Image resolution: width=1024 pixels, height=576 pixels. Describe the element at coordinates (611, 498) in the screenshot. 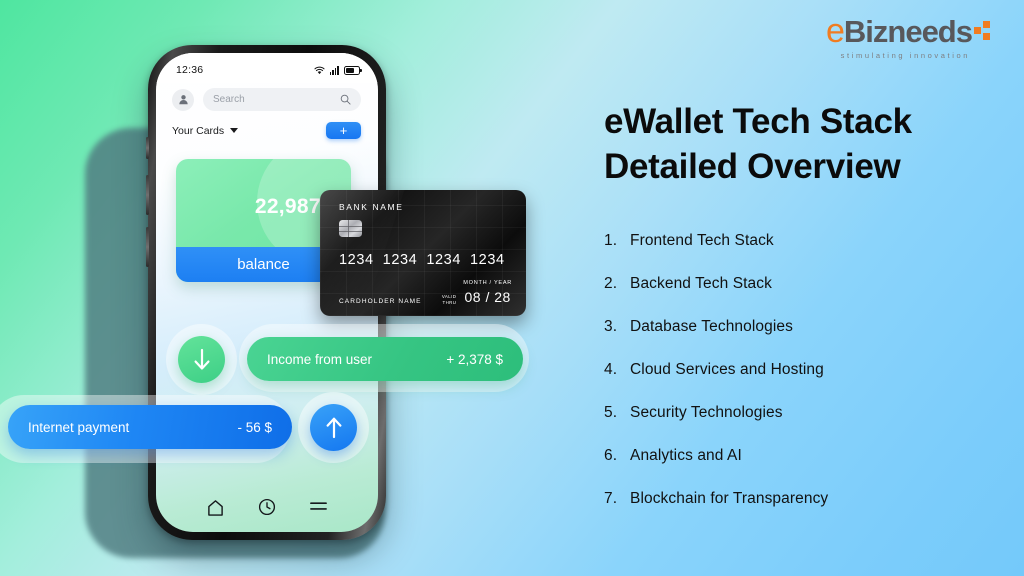

I see `list-item-number: 7.` at that location.